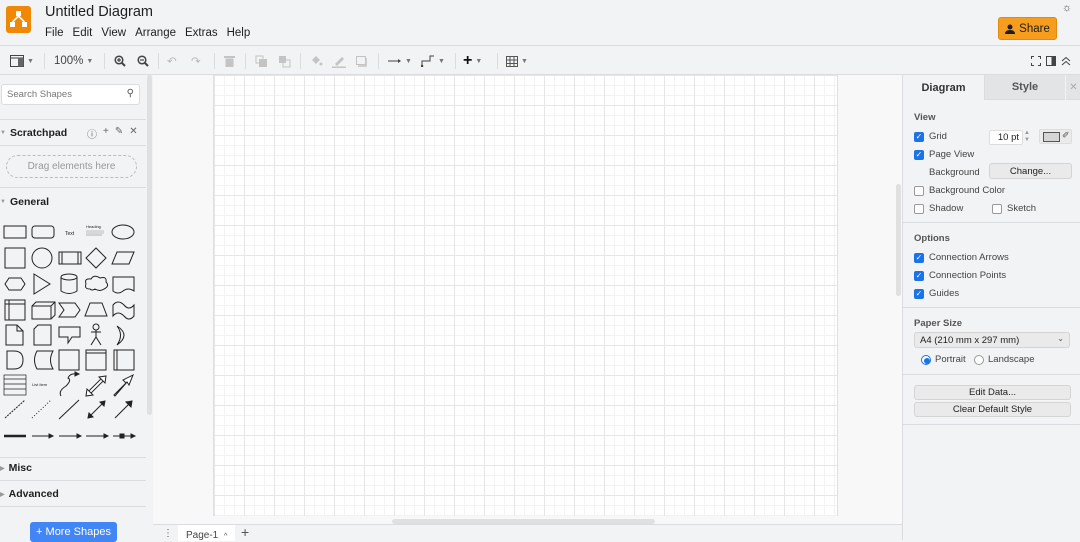 The image size is (1080, 542). I want to click on shape-heading-textbox: Heading, so click(95, 230).